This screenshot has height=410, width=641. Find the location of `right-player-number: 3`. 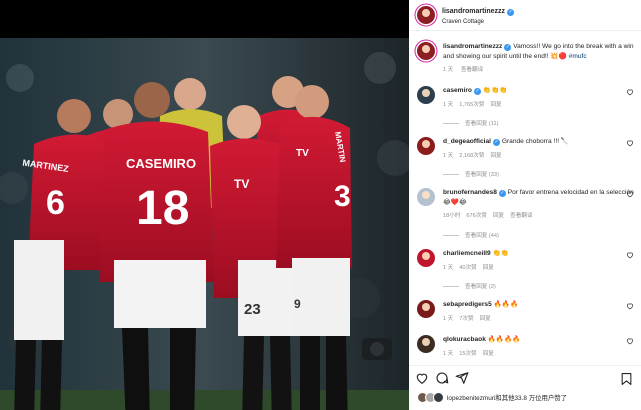

right-player-number: 3 is located at coordinates (342, 196).